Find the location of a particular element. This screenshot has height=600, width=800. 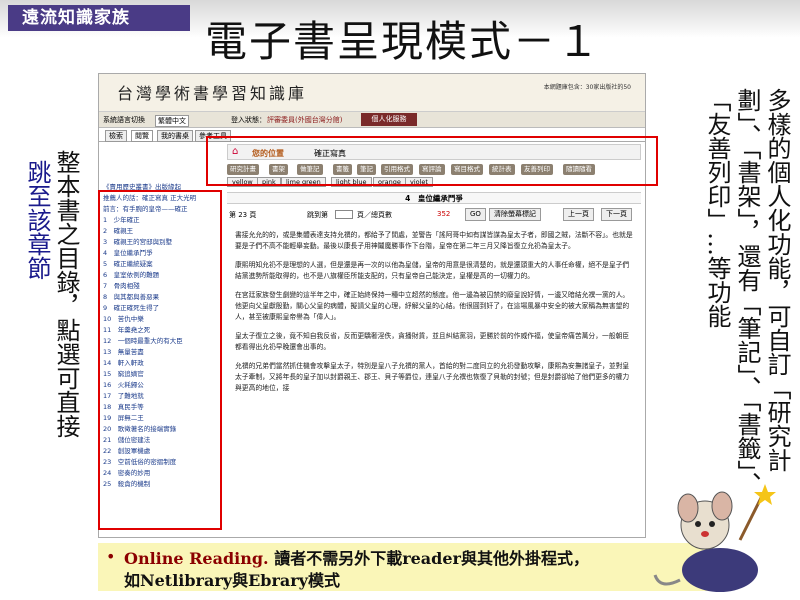

app-logo: 台灣學術書學習知識庫 is located at coordinates (212, 93).